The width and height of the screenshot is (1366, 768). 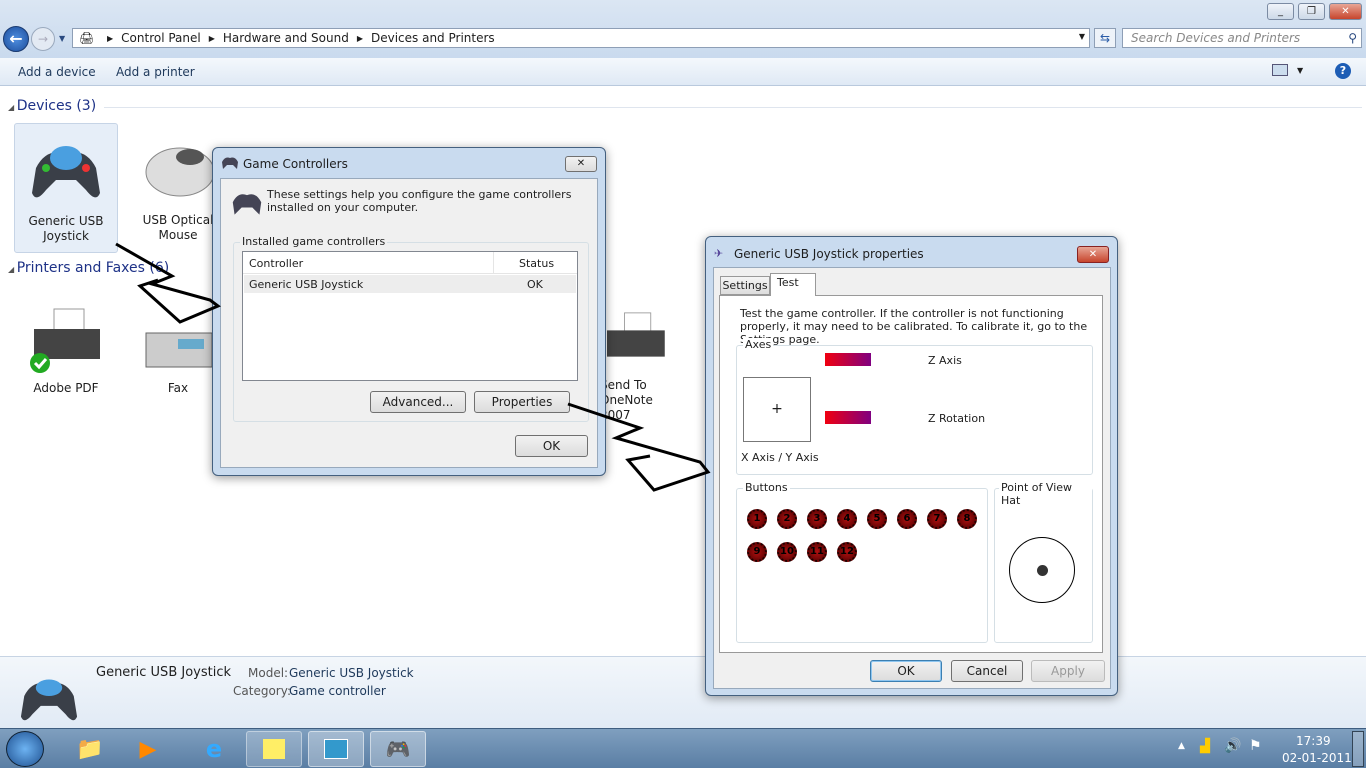 What do you see at coordinates (1232, 746) in the screenshot?
I see `volume-icon: 🔊` at bounding box center [1232, 746].